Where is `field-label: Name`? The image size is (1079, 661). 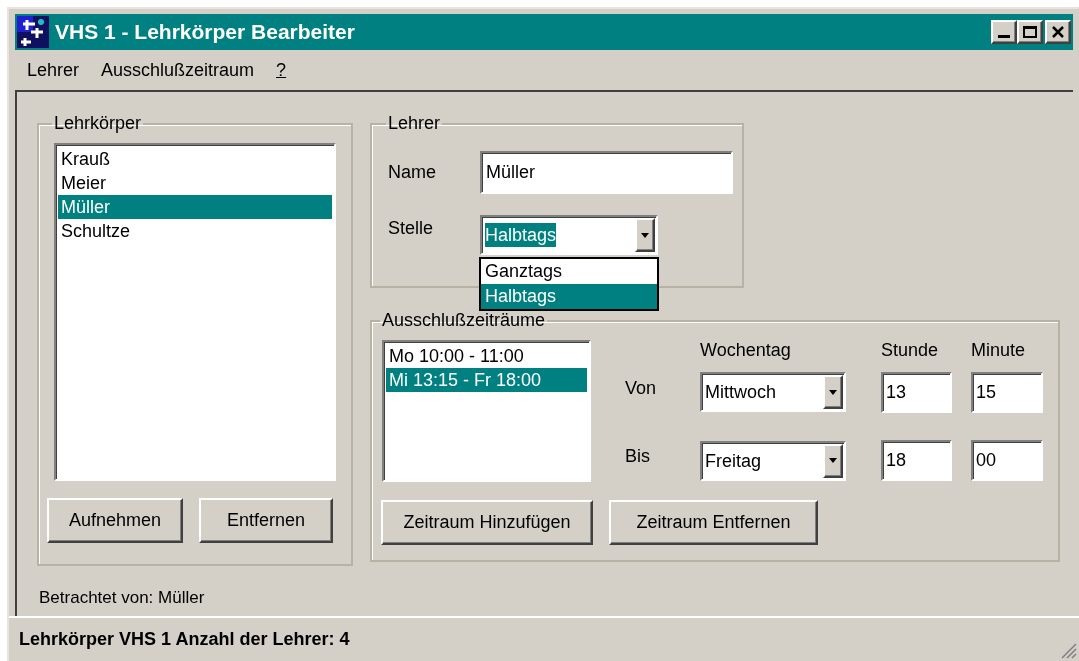
field-label: Name is located at coordinates (412, 172).